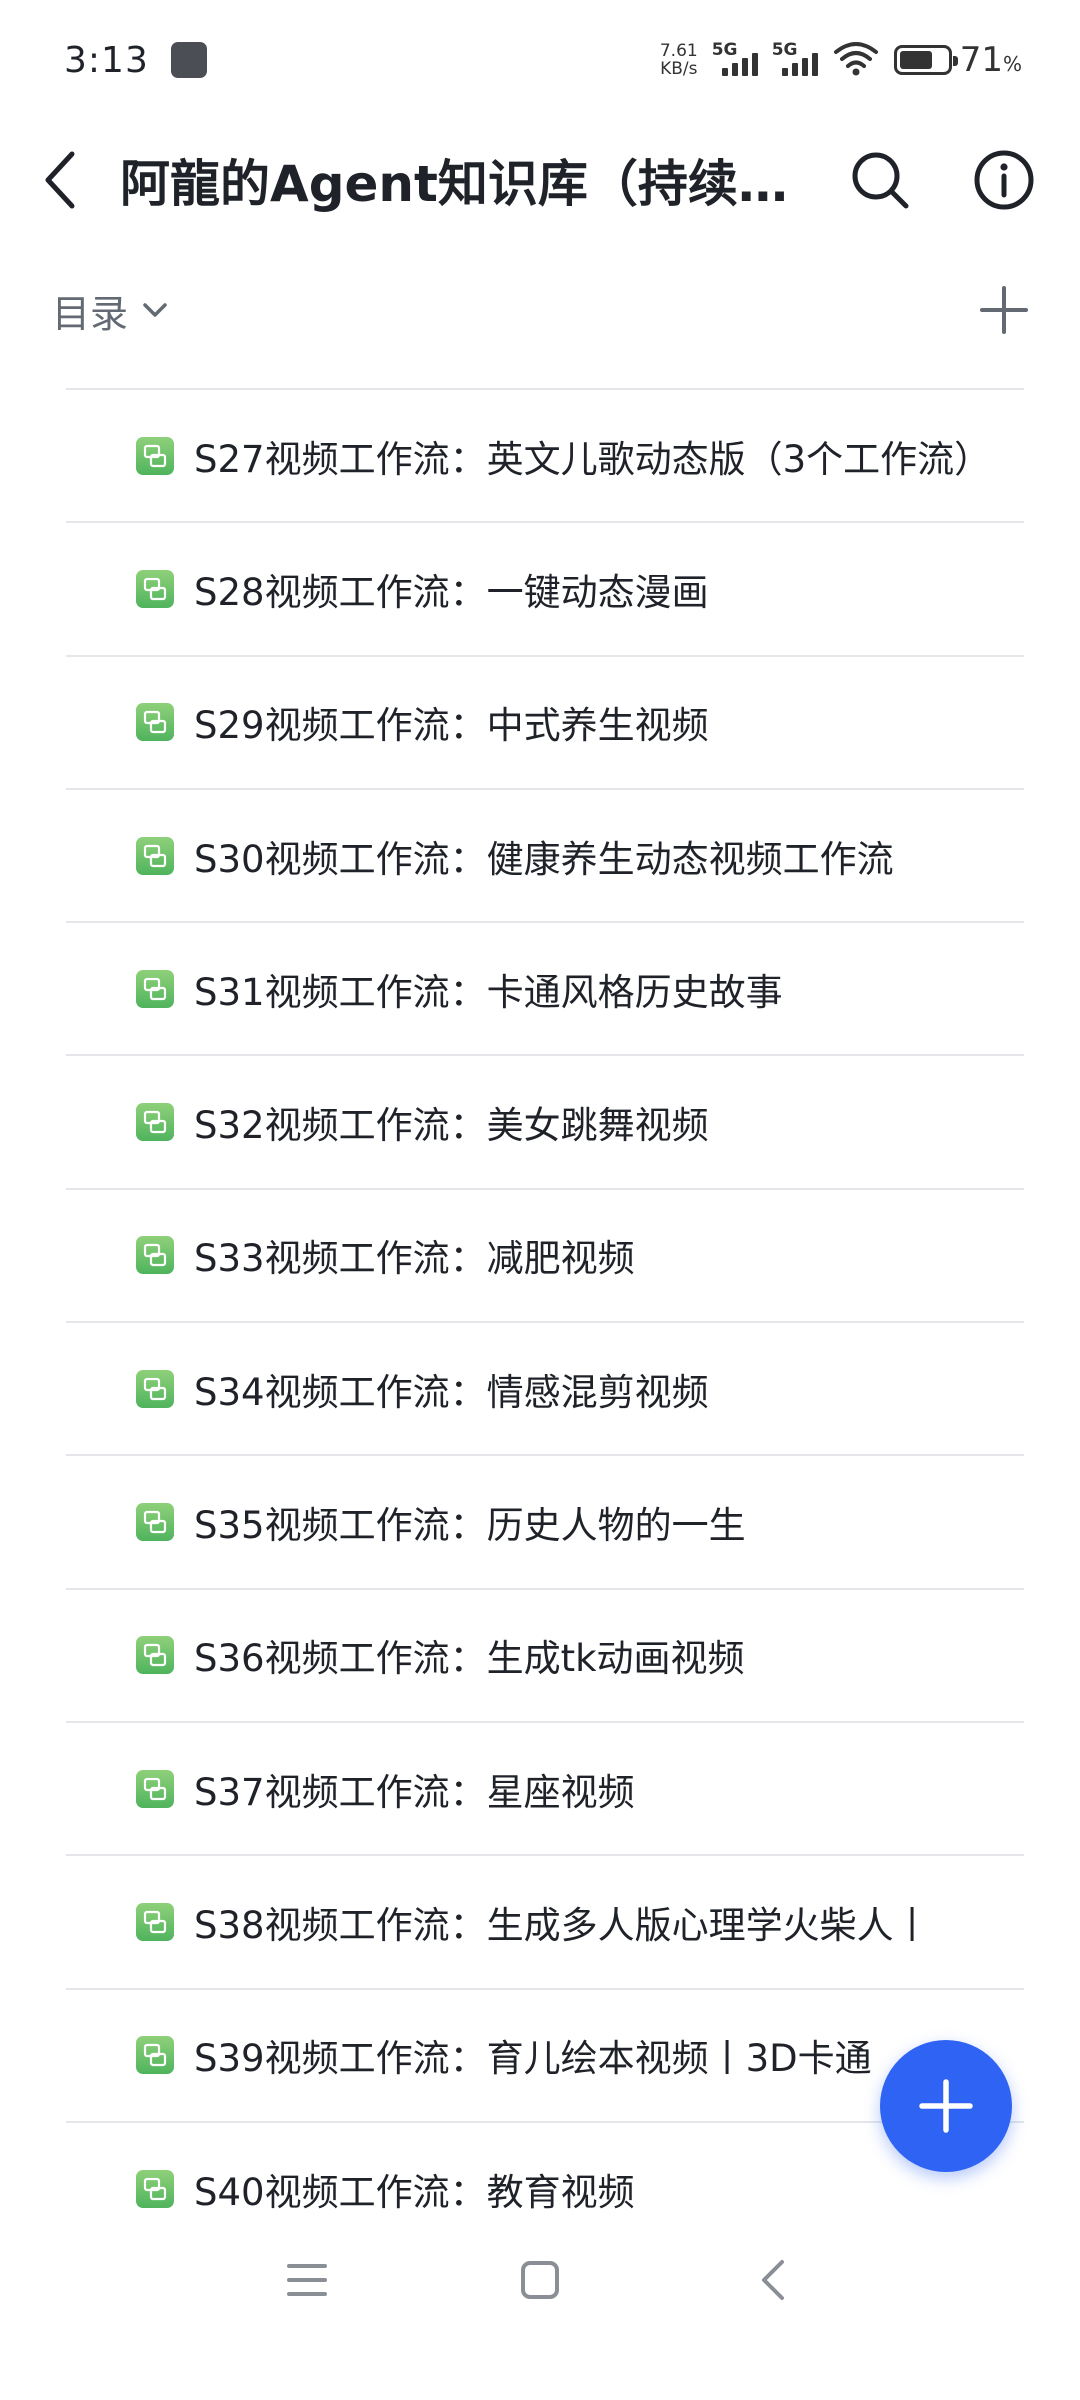 Image resolution: width=1080 pixels, height=2400 pixels. I want to click on list-item-label: S30视频工作流：健康养生动态视频工作流, so click(544, 859).